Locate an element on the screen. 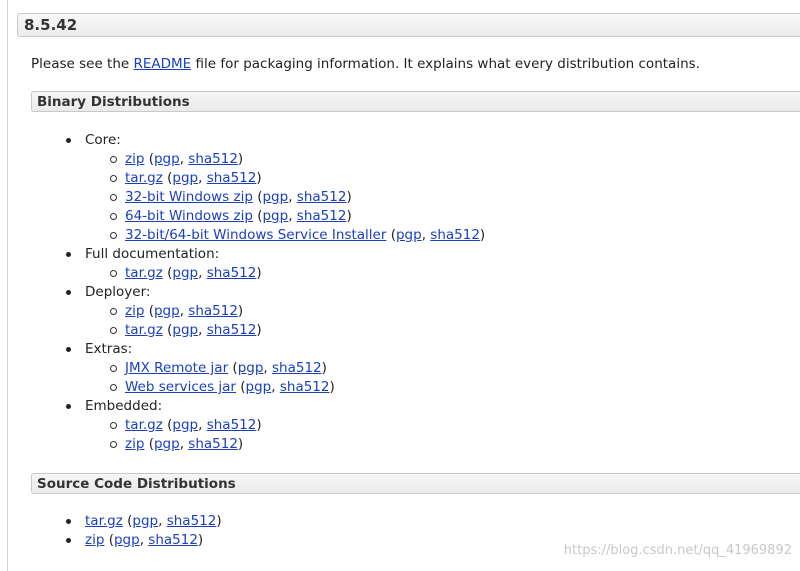 Image resolution: width=800 pixels, height=571 pixels. binary-distributions-title: Binary Distributions is located at coordinates (113, 102).